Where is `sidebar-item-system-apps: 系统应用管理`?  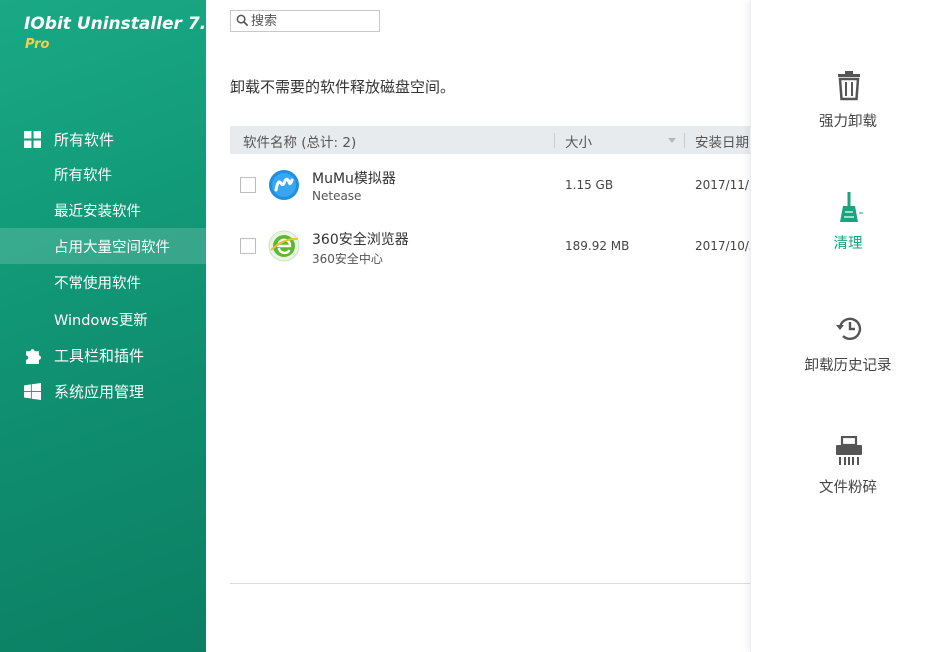 sidebar-item-system-apps: 系统应用管理 is located at coordinates (103, 391).